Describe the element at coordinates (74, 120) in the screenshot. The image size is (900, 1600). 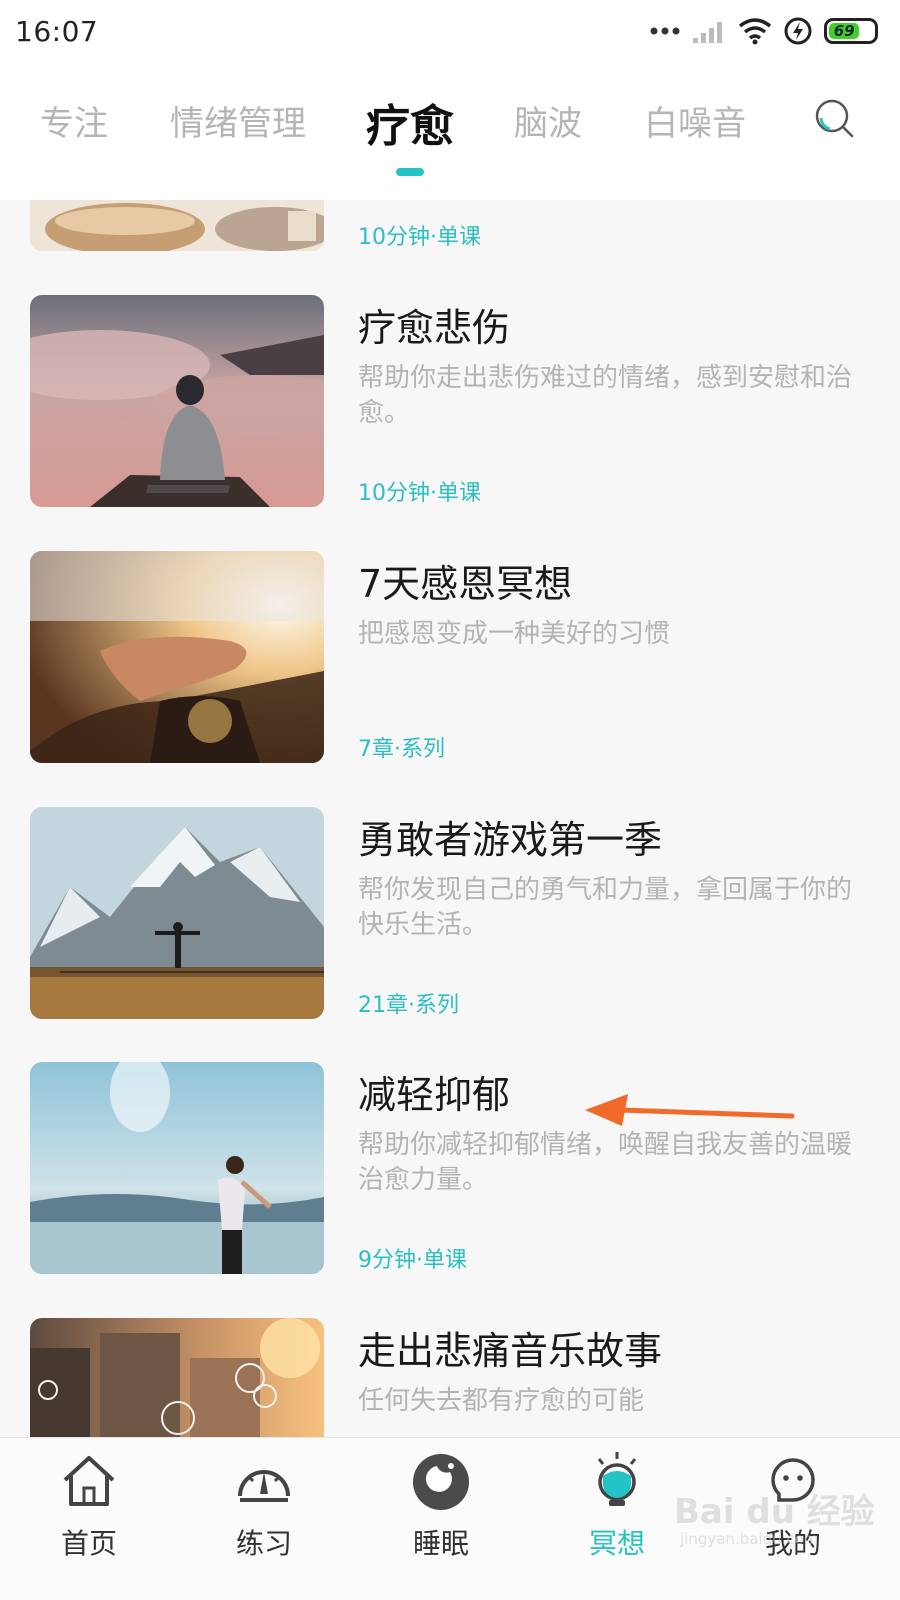
I see `tab-focus: 专注` at that location.